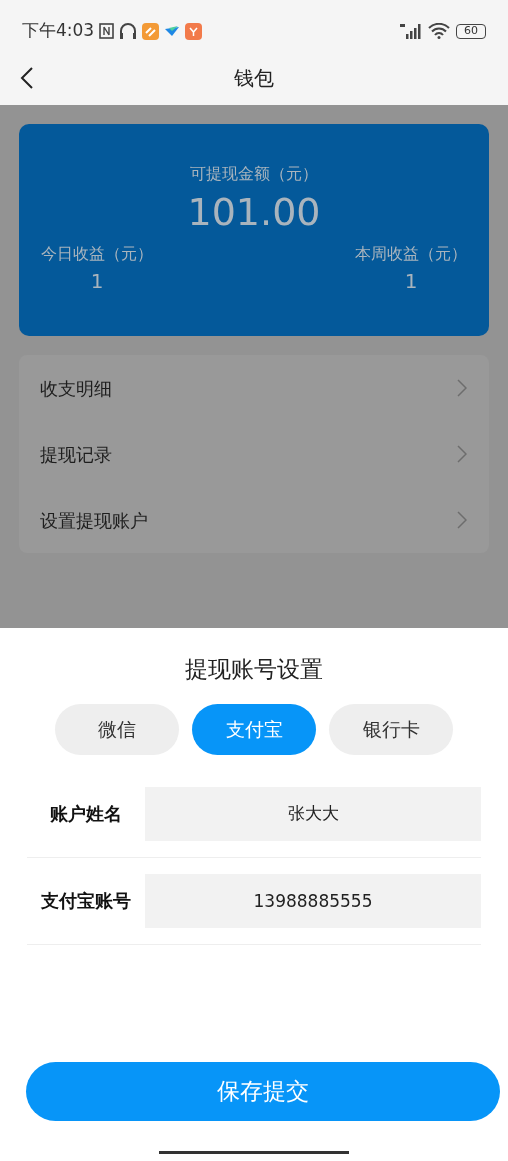 The width and height of the screenshot is (508, 1161). Describe the element at coordinates (254, 388) in the screenshot. I see `menu-item: 收支明细` at that location.